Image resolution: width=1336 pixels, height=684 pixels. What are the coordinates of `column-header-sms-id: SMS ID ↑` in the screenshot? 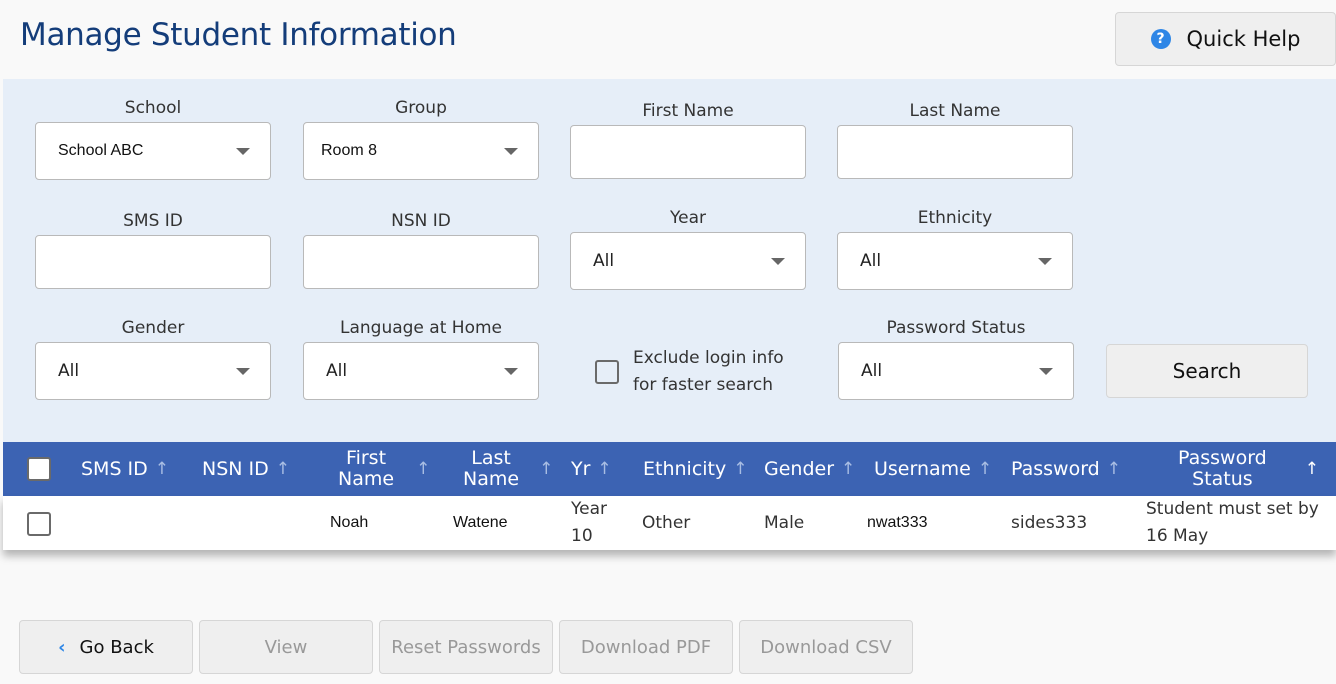 It's located at (125, 469).